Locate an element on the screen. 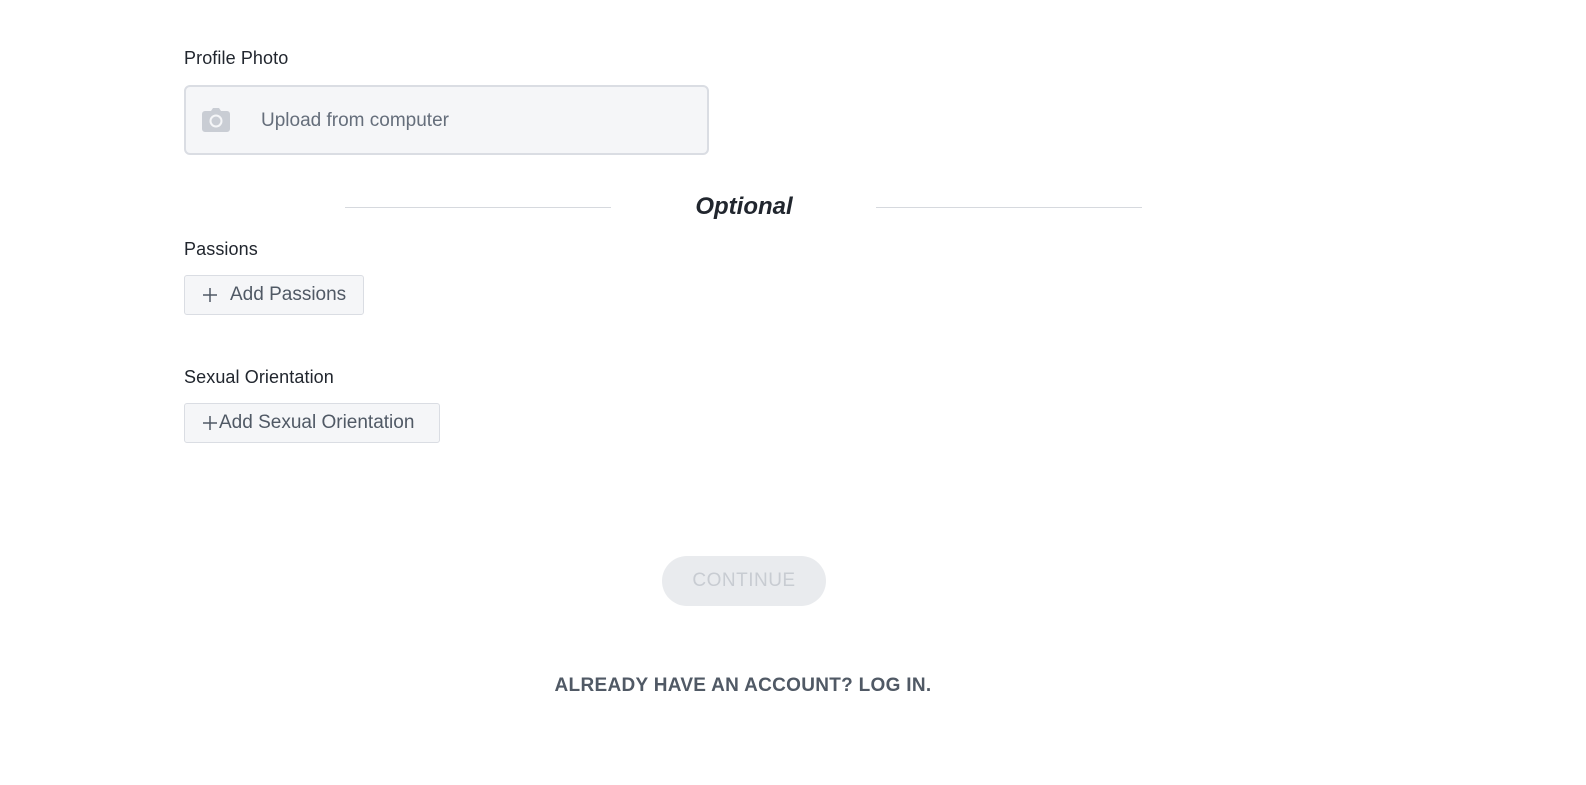 The image size is (1586, 785). add-passions-button: Add Passions is located at coordinates (274, 295).